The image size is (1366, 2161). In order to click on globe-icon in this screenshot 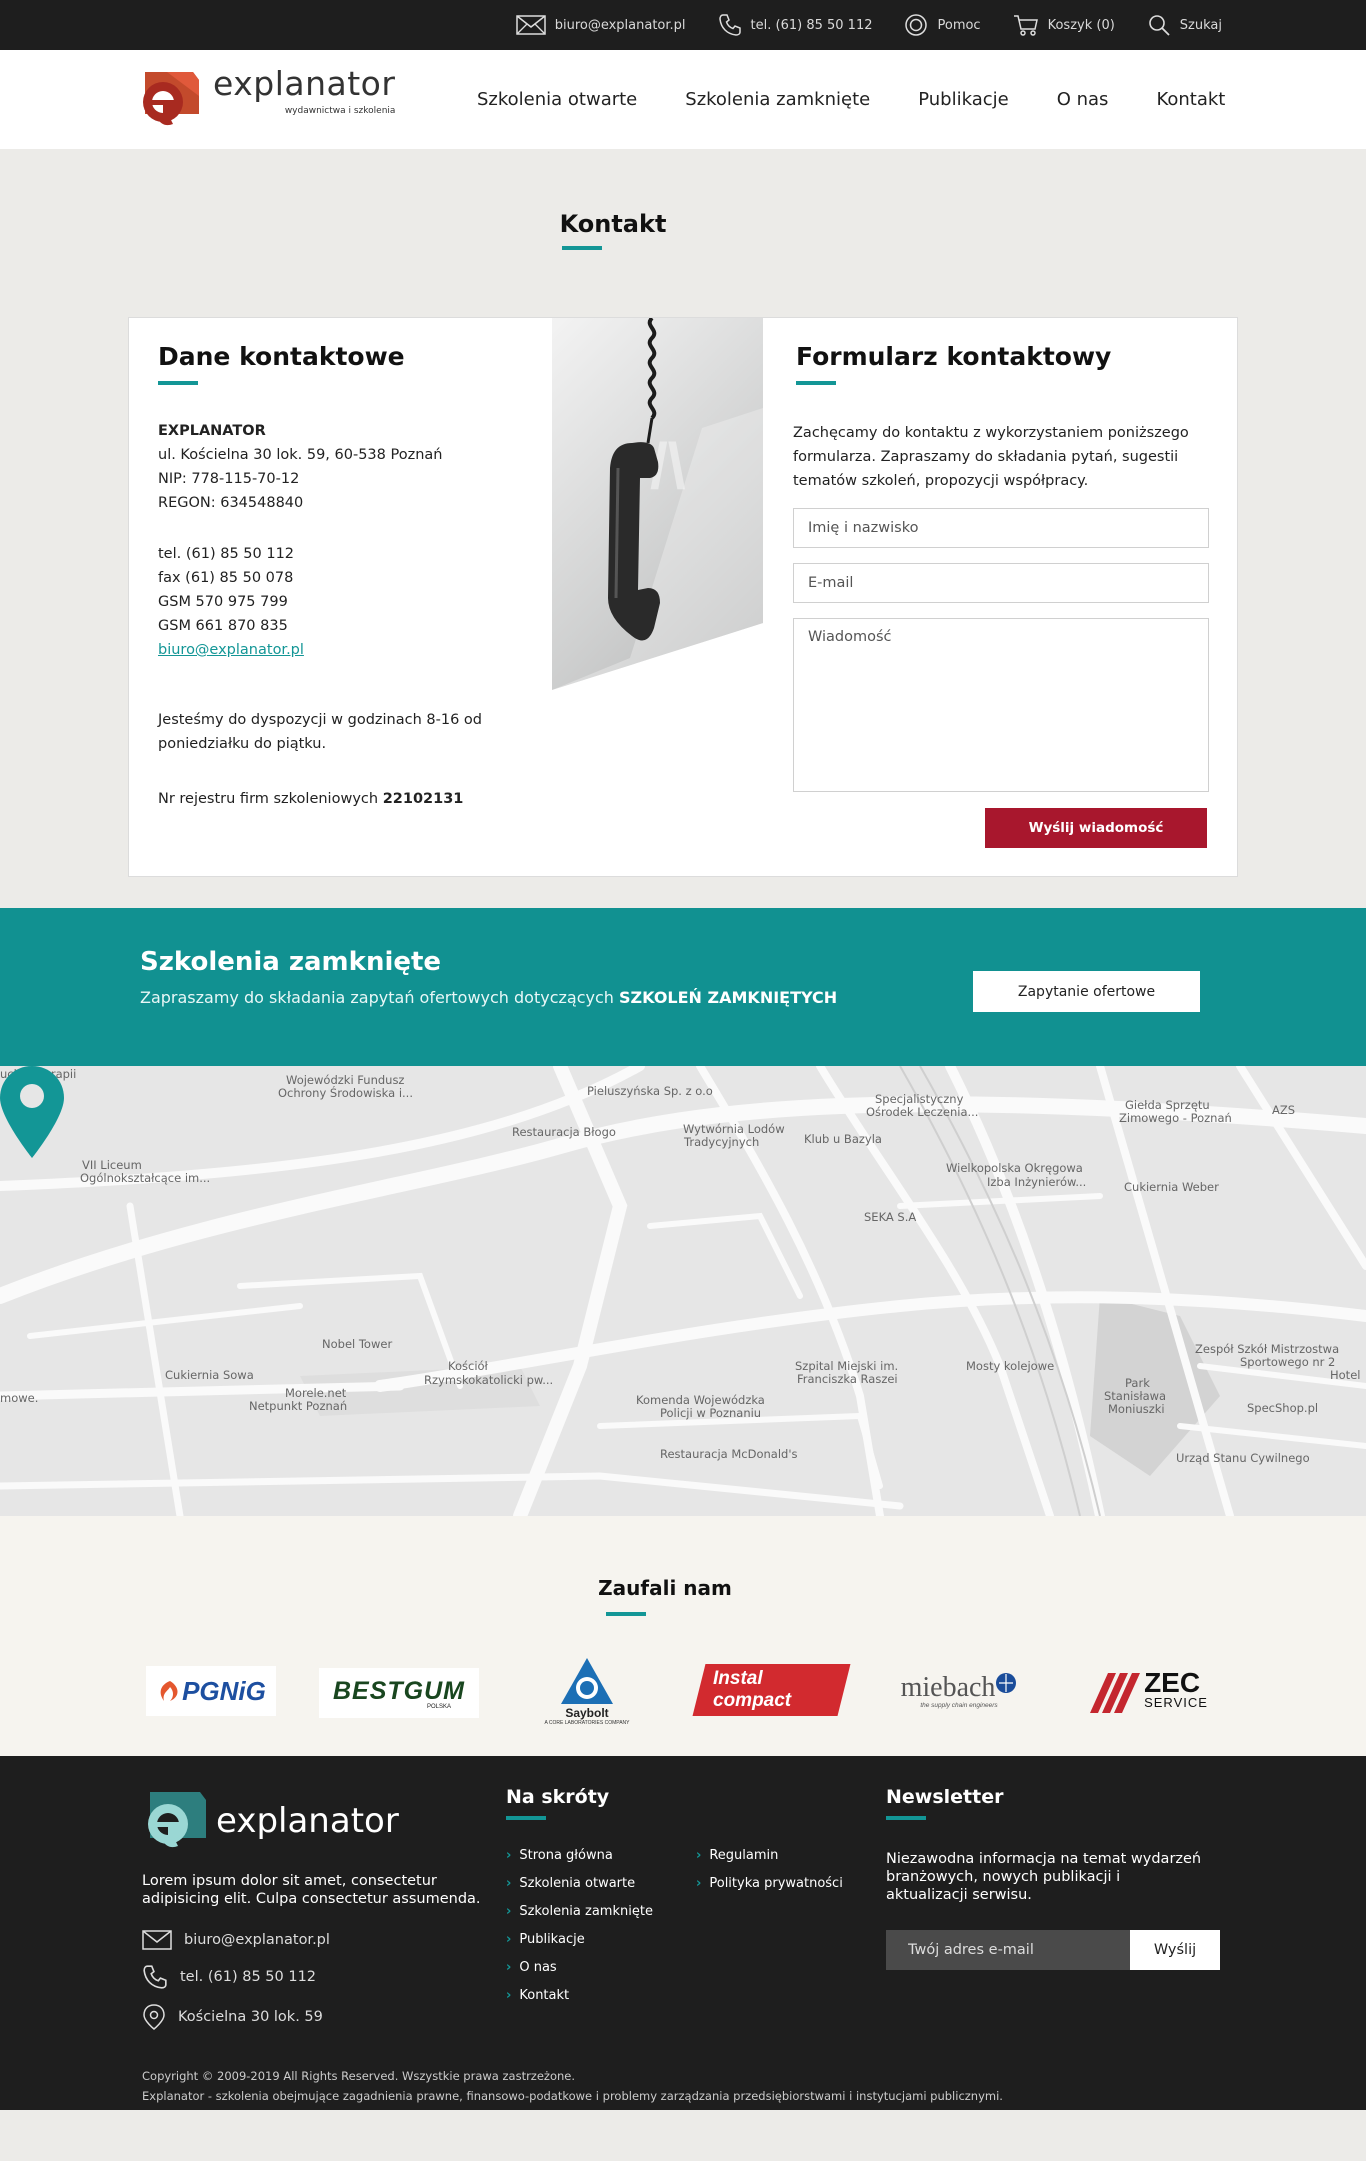, I will do `click(1006, 1682)`.